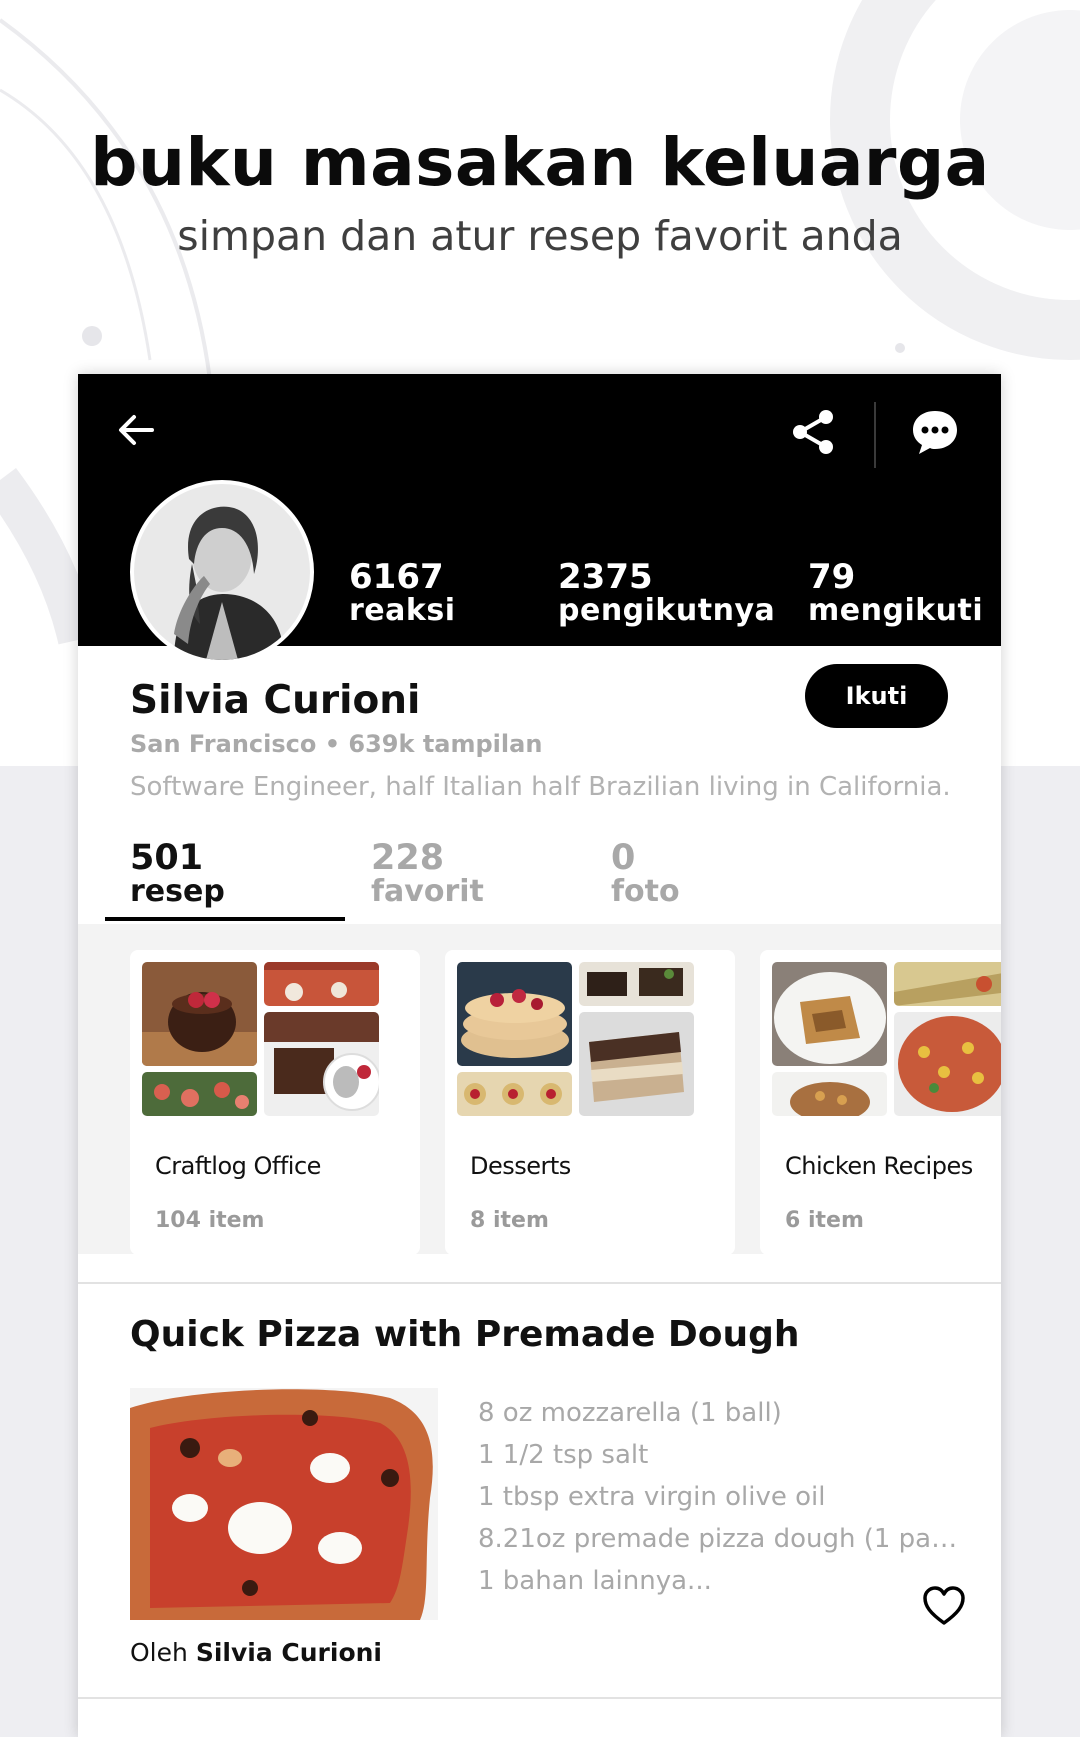 The width and height of the screenshot is (1080, 1737). What do you see at coordinates (563, 1455) in the screenshot?
I see `ingredient-item: 1 1/2 tsp salt` at bounding box center [563, 1455].